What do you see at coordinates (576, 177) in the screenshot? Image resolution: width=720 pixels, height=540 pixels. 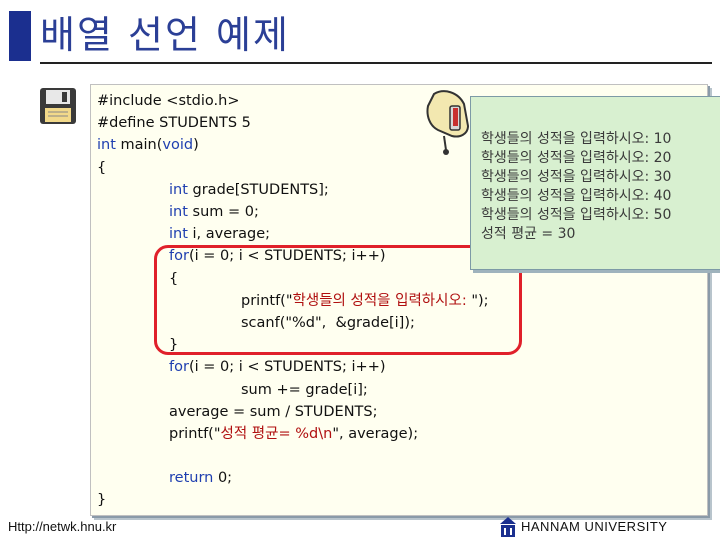 I see `output-line: 학생들의 성적을 입력하시오: 30` at bounding box center [576, 177].